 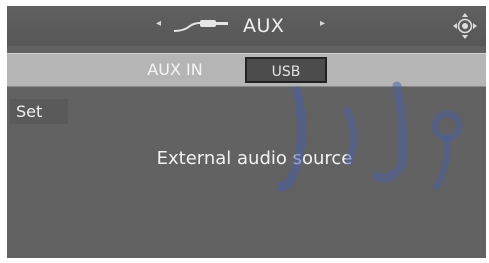 I want to click on tab-usb: USB, so click(x=286, y=70).